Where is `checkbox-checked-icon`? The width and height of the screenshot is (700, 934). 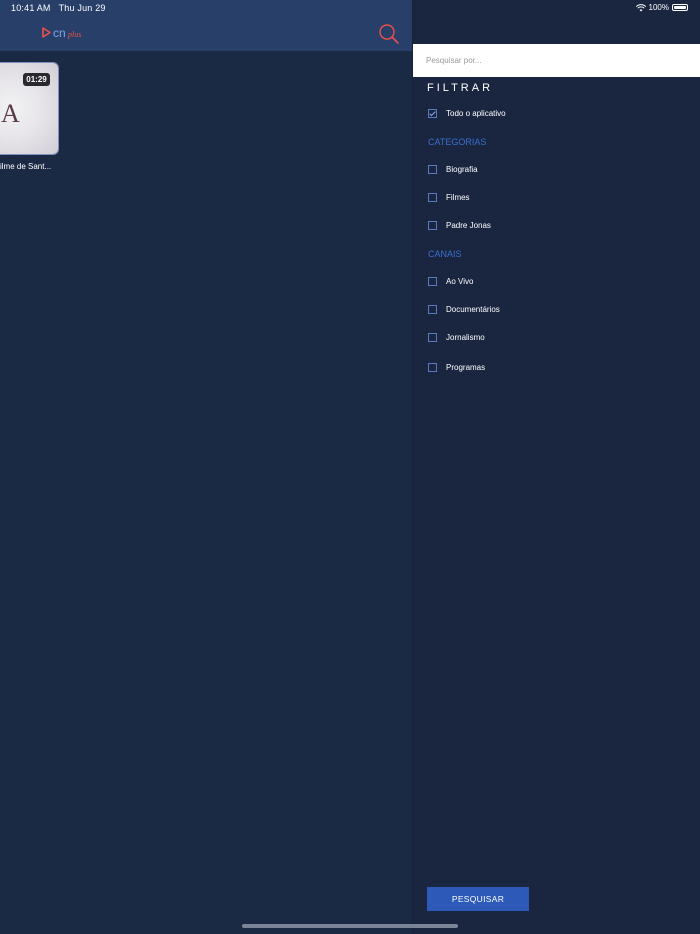
checkbox-checked-icon is located at coordinates (432, 113).